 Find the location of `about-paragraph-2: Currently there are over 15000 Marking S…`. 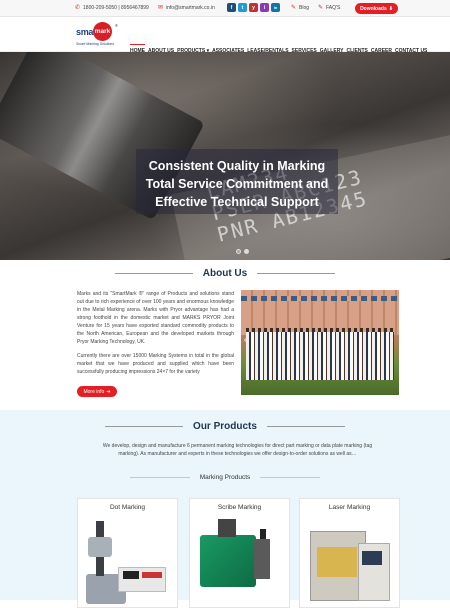

about-paragraph-2: Currently there are over 15000 Marking S… is located at coordinates (155, 364).